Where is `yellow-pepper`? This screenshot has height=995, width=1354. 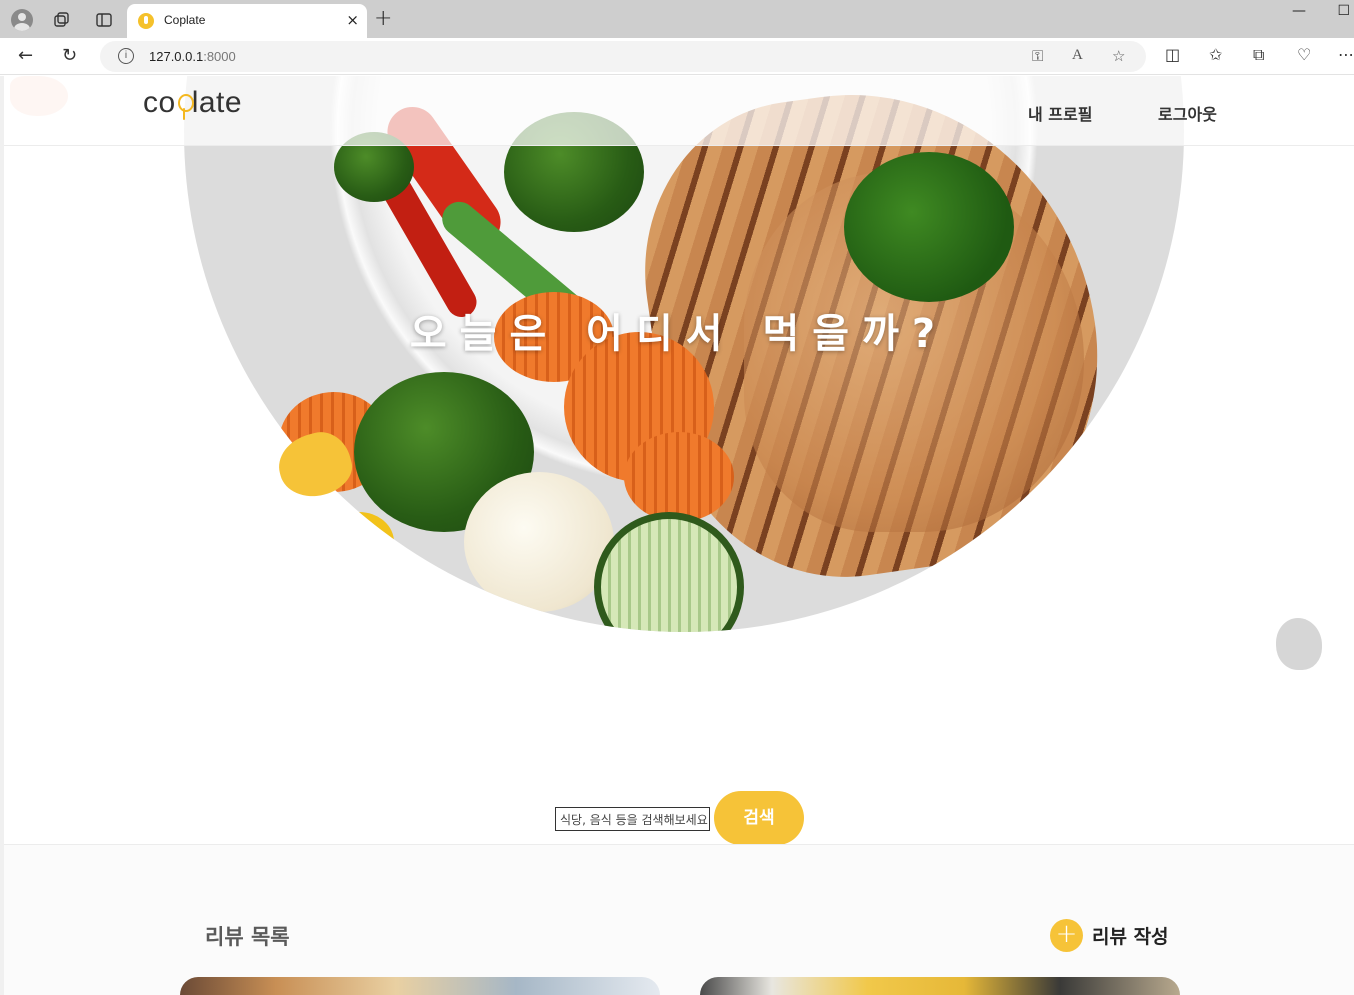
yellow-pepper is located at coordinates (359, 542).